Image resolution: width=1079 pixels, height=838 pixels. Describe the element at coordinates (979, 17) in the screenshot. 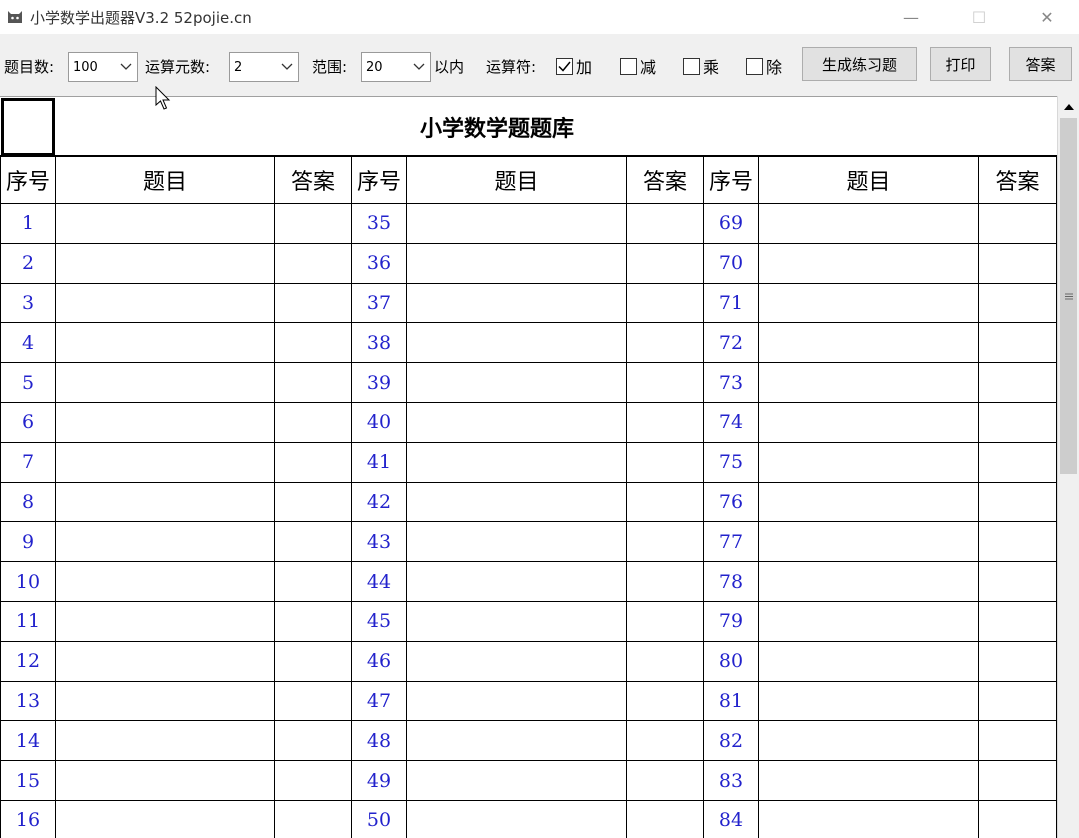

I see `maximize-button: ☐` at that location.